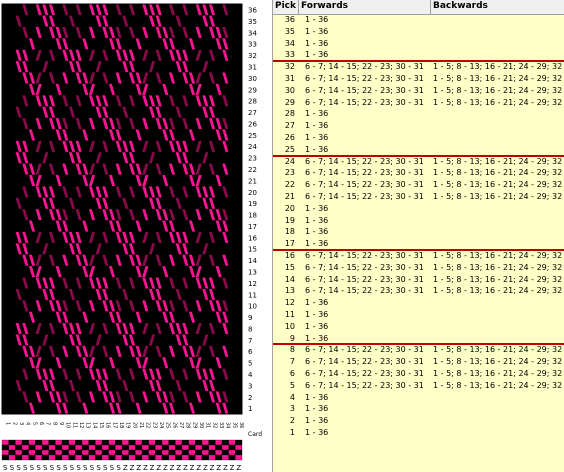 This screenshot has height=472, width=564. Describe the element at coordinates (292, 409) in the screenshot. I see `pick-number: 3` at that location.